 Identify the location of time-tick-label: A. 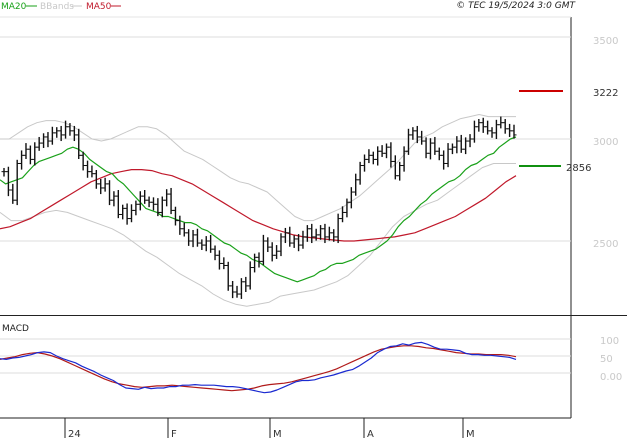
(370, 434).